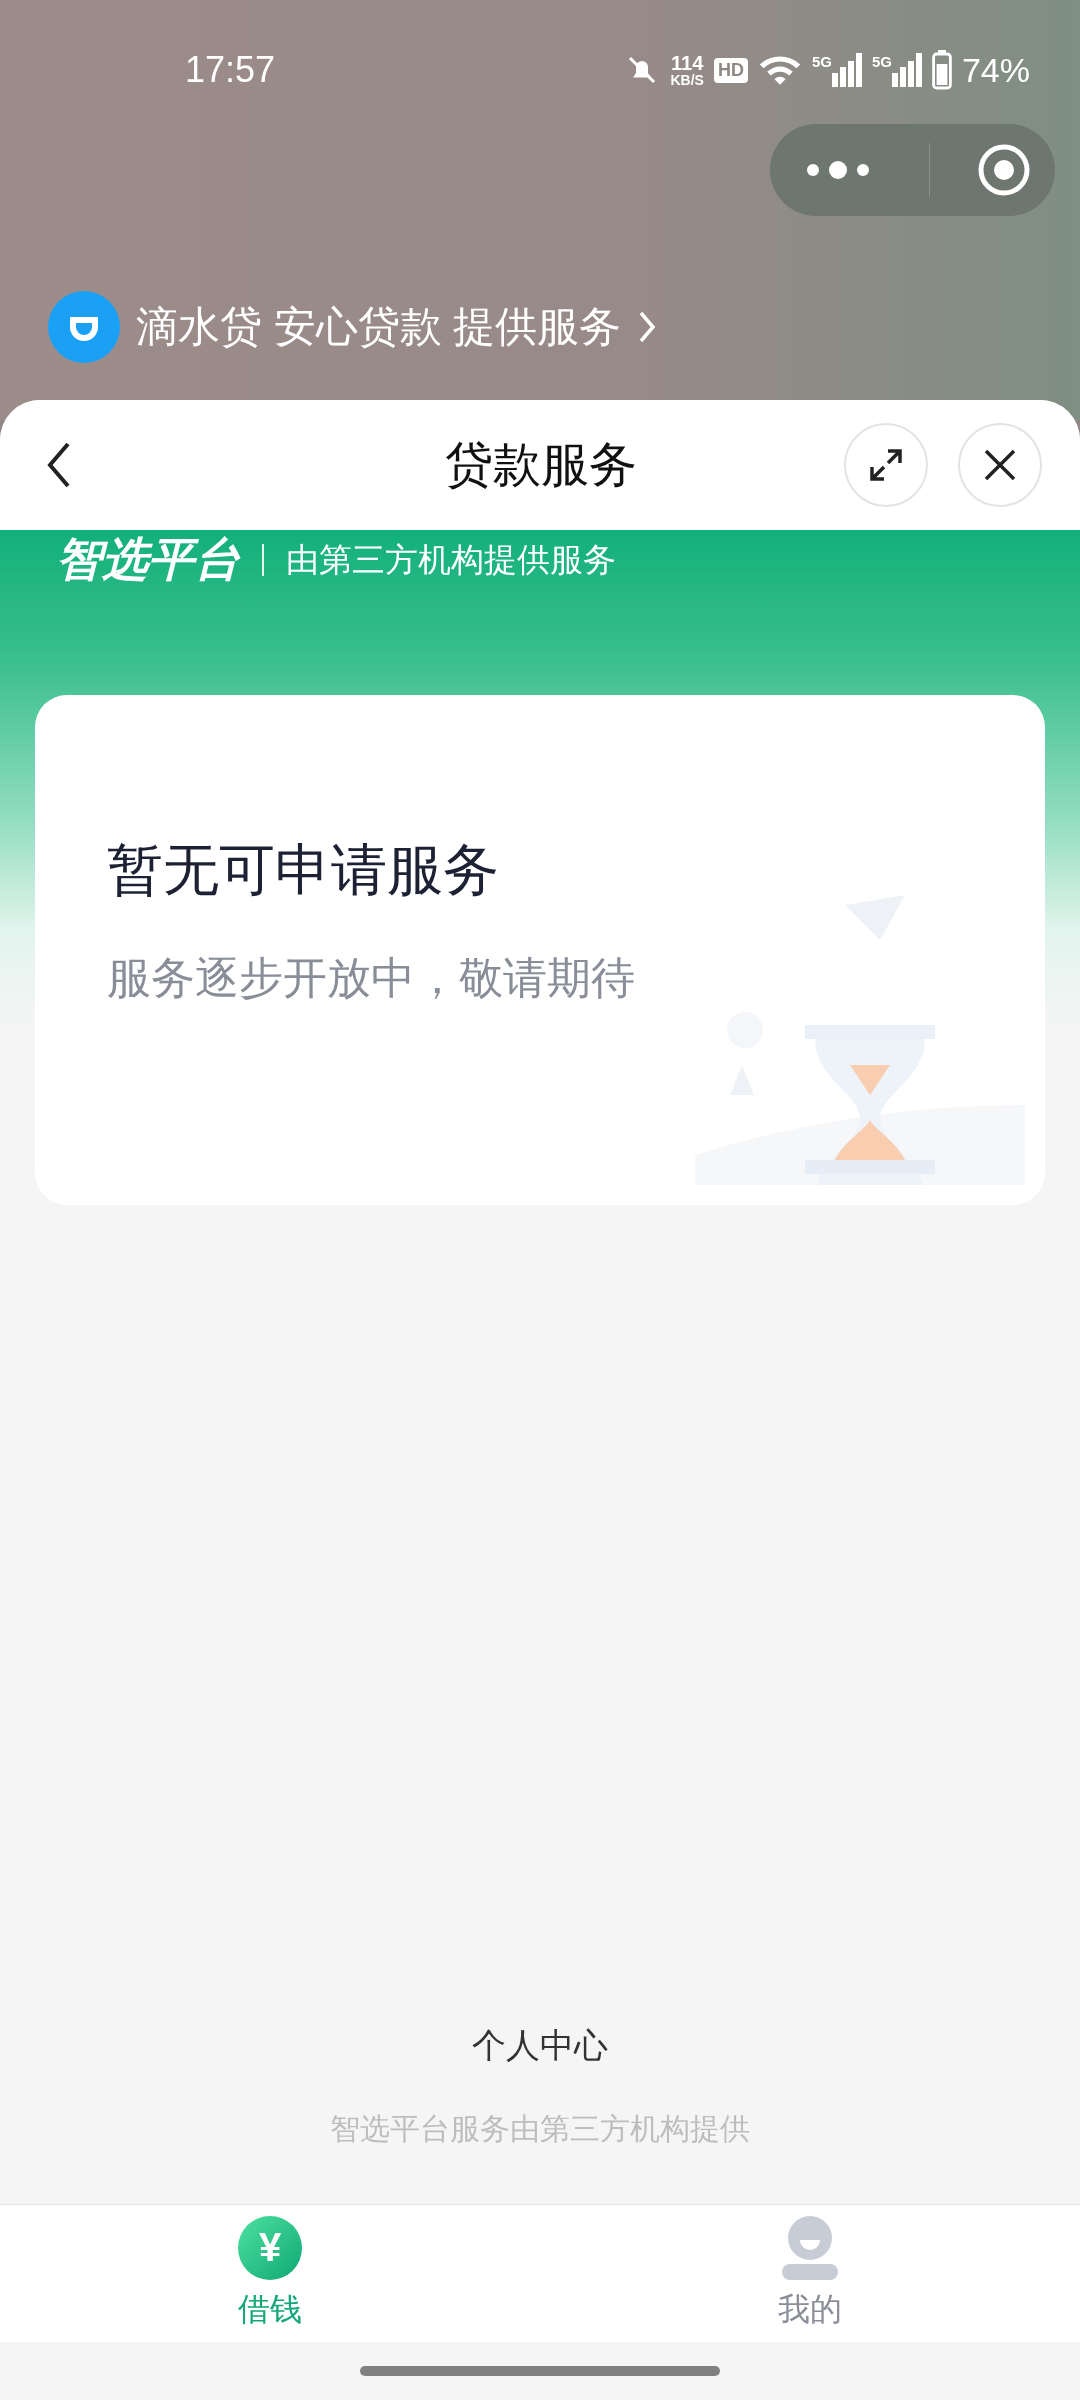  I want to click on tab-label: 借钱, so click(270, 2309).